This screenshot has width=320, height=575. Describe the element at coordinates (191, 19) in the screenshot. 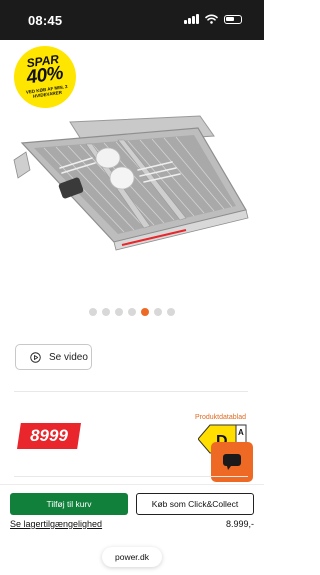

I see `cellular-signal-icon` at that location.